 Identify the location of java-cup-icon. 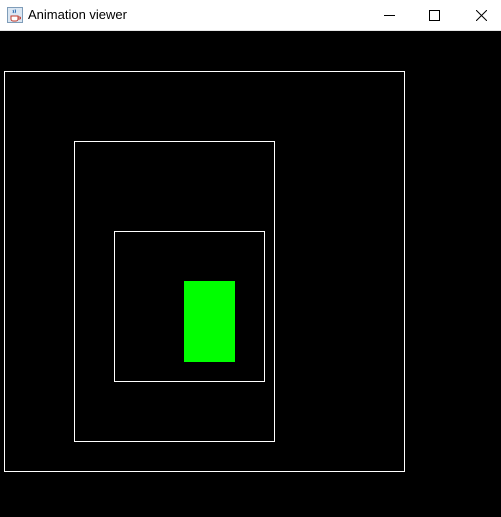
(15, 15).